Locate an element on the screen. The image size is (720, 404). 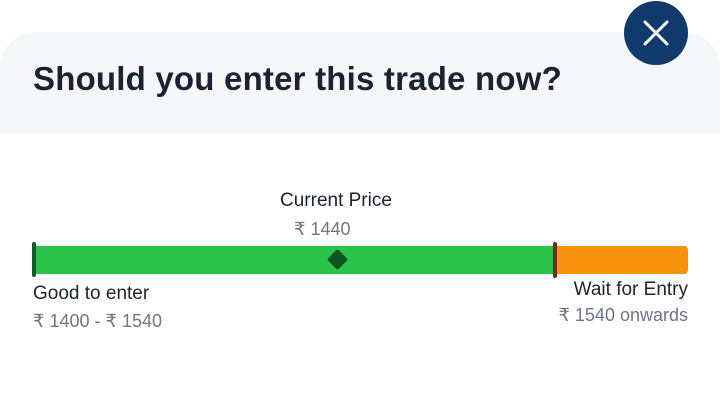
wait-for-entry-label: Wait for Entry is located at coordinates (630, 289).